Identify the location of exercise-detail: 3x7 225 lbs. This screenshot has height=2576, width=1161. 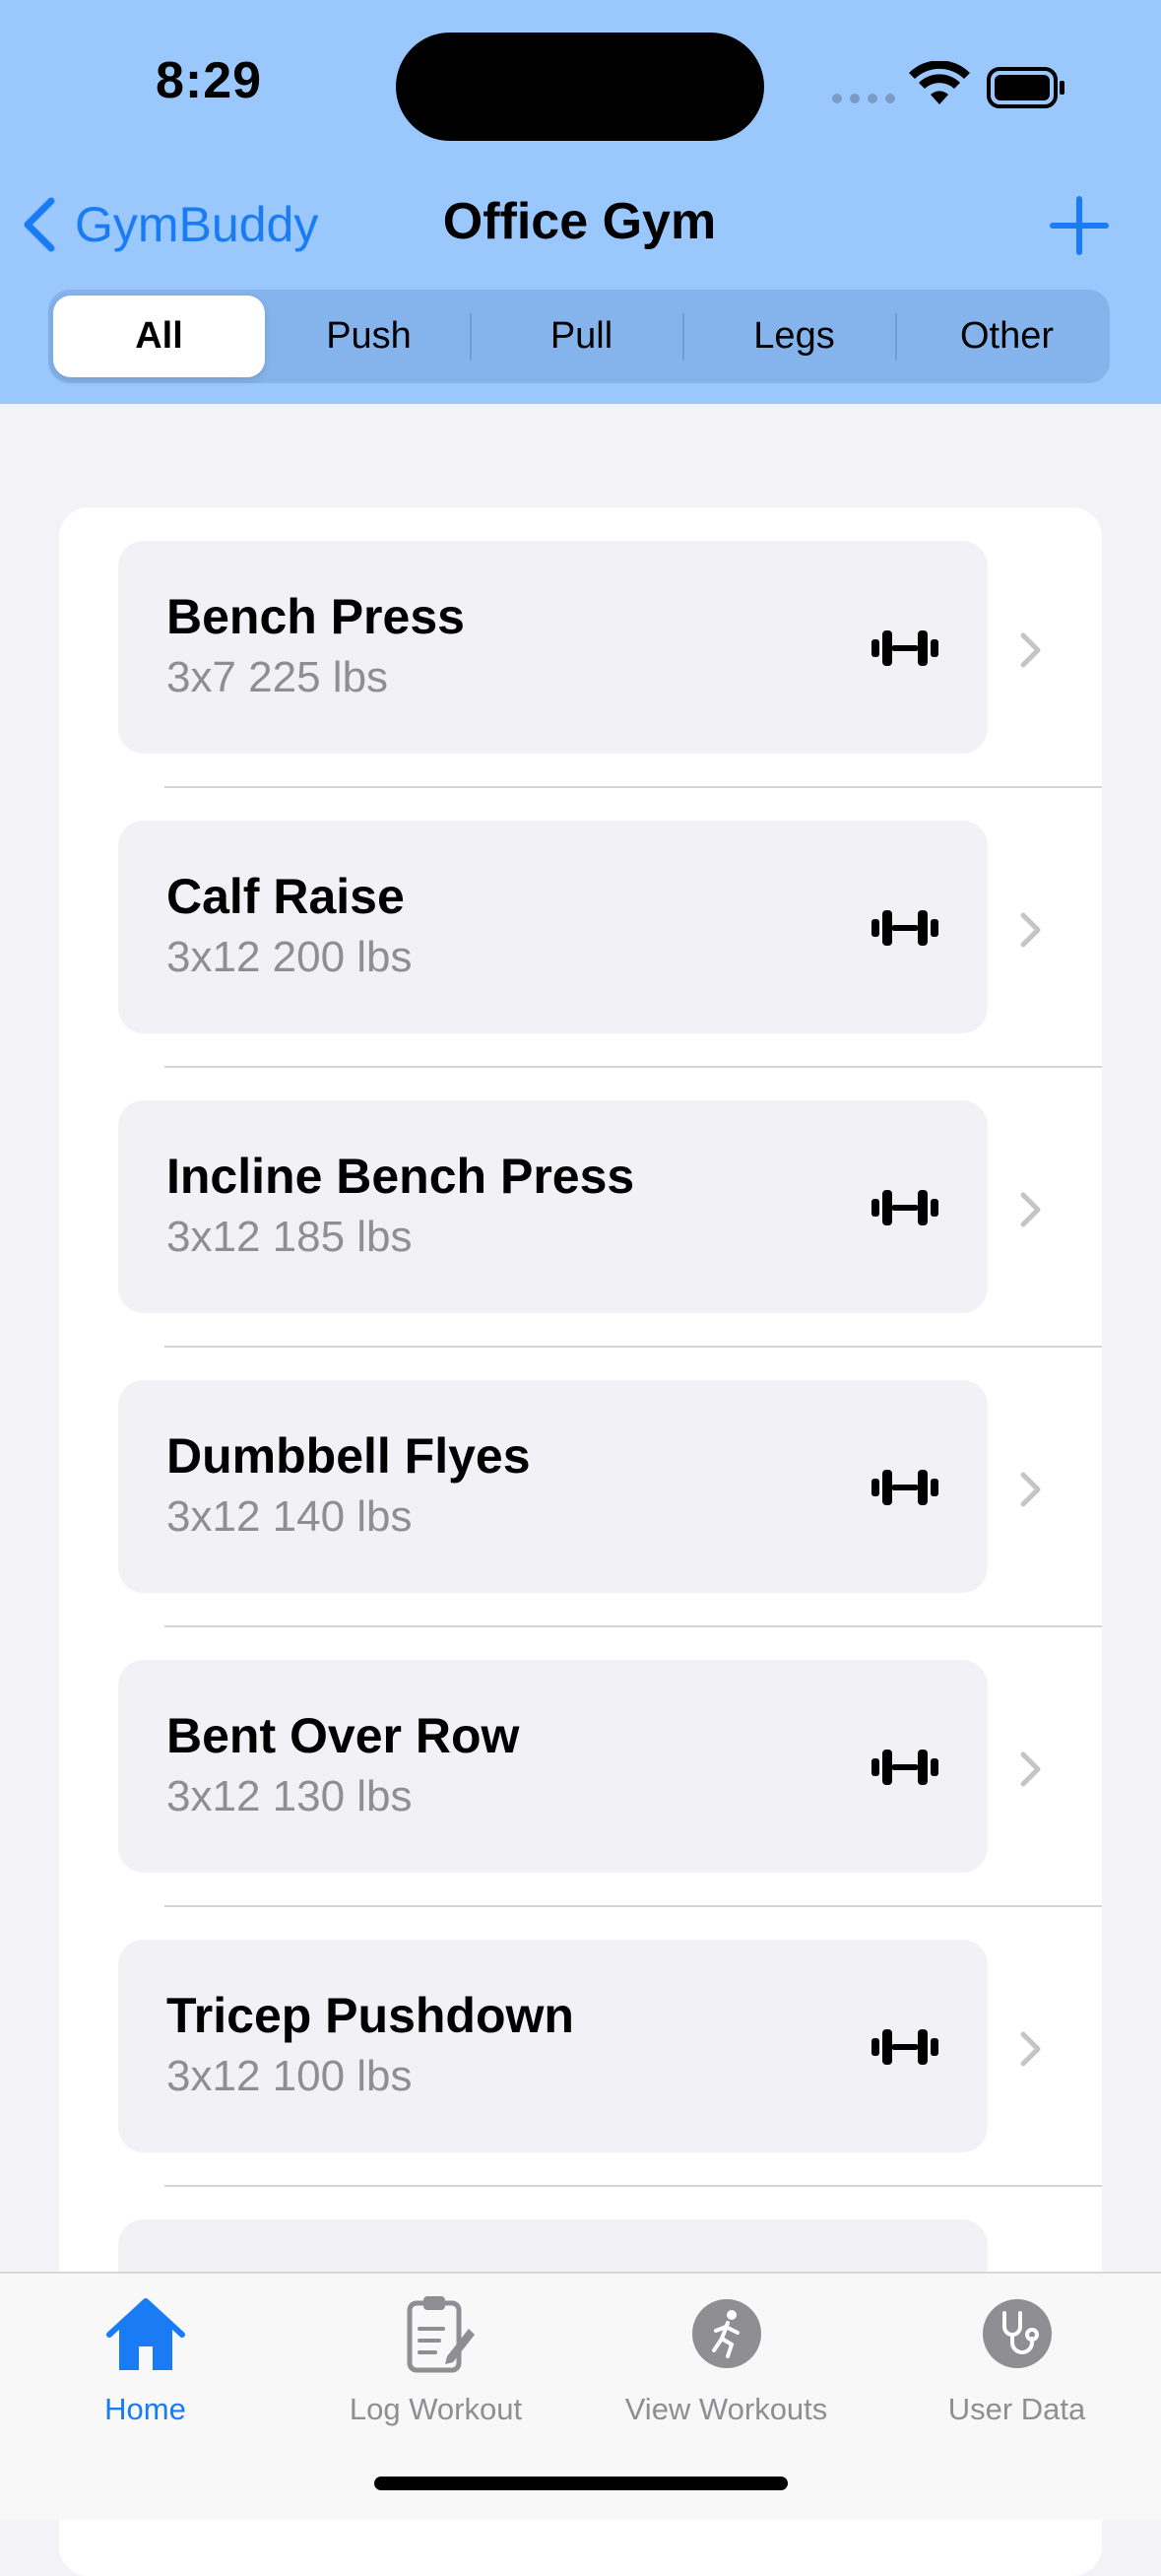
(277, 677).